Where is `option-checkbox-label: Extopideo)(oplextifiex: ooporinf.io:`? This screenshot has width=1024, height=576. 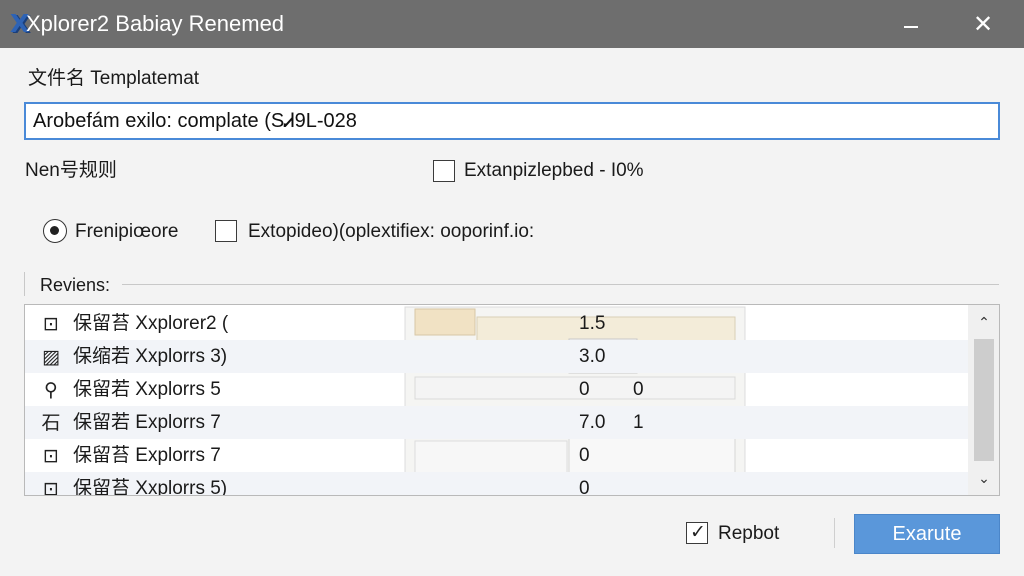 option-checkbox-label: Extopideo)(oplextifiex: ooporinf.io: is located at coordinates (391, 231).